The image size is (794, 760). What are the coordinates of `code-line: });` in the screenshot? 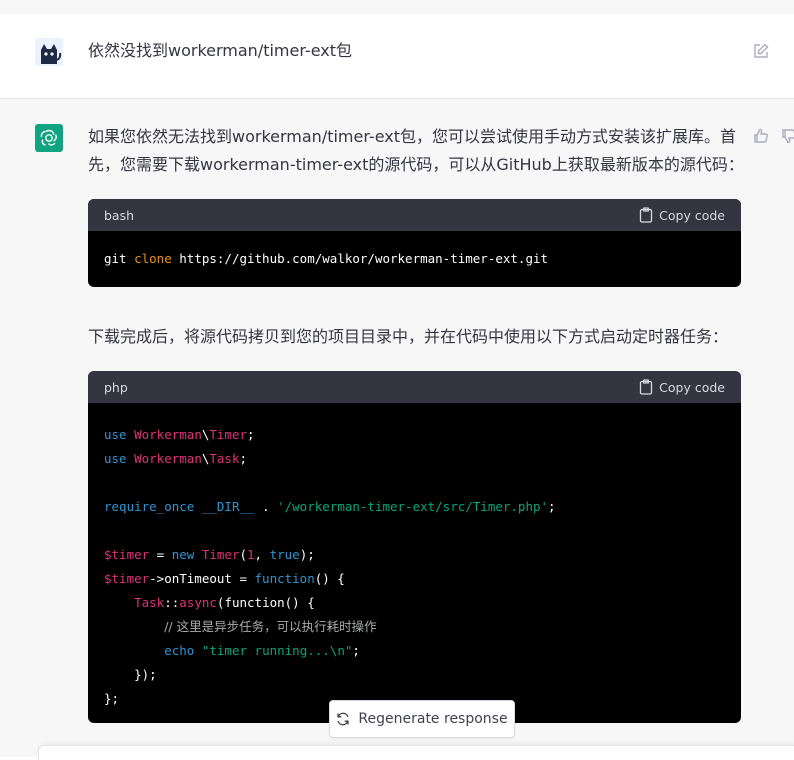 It's located at (145, 674).